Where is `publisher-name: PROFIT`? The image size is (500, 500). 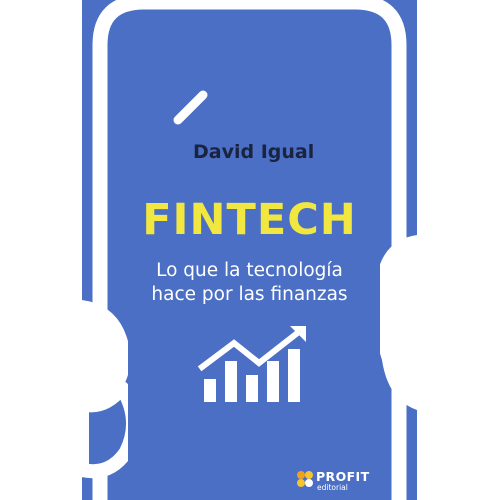 publisher-name: PROFIT is located at coordinates (343, 476).